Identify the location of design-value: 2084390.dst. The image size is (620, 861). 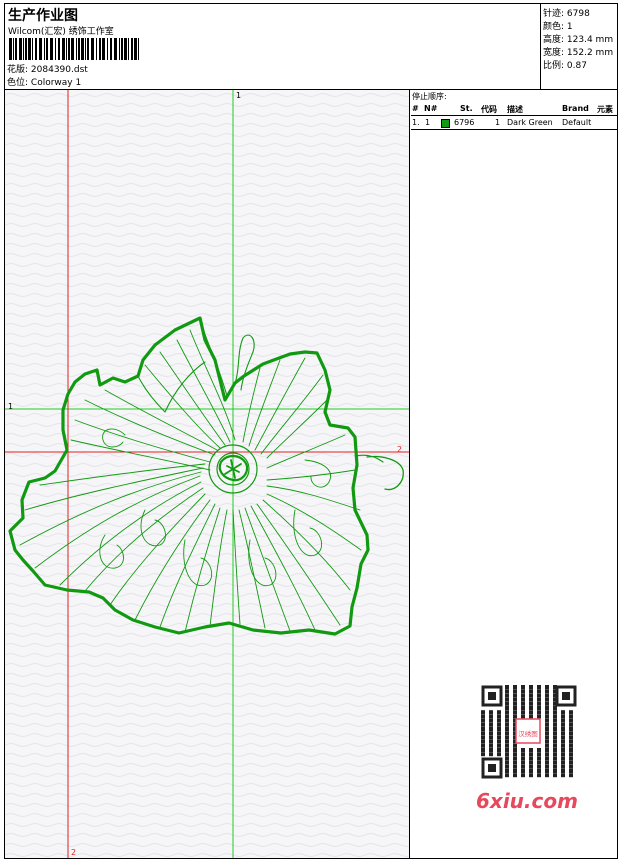
(59, 70).